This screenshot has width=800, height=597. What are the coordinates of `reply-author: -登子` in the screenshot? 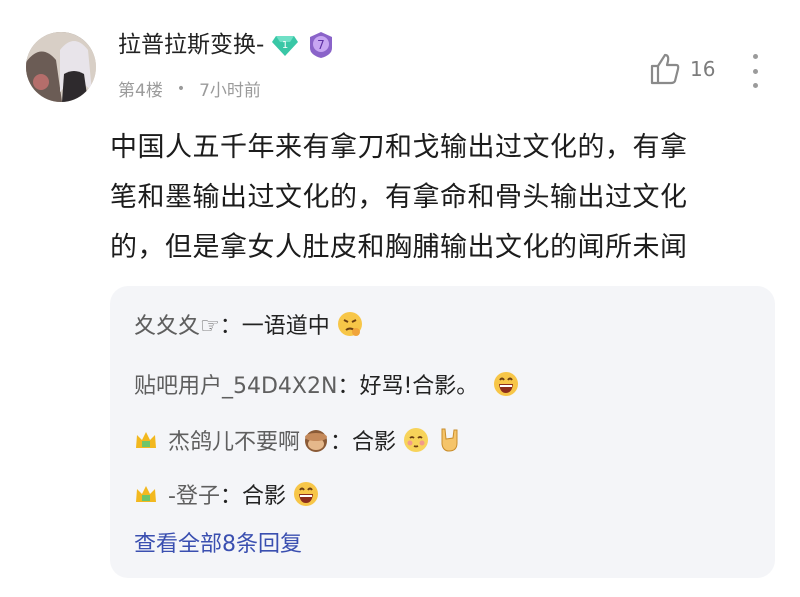 It's located at (194, 494).